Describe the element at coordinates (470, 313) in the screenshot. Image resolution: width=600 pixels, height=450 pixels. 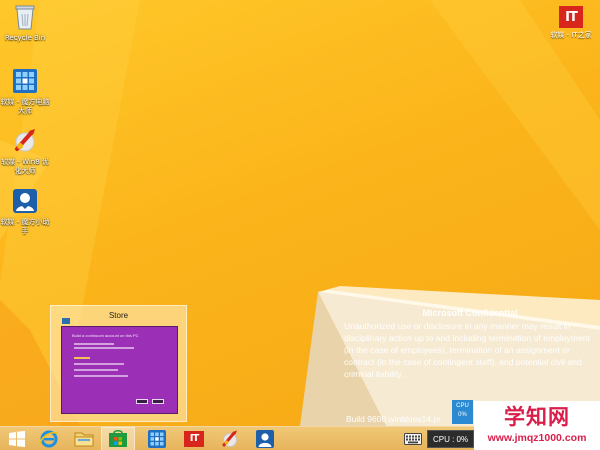
I see `watermark-title: Microsoft Confidential` at that location.